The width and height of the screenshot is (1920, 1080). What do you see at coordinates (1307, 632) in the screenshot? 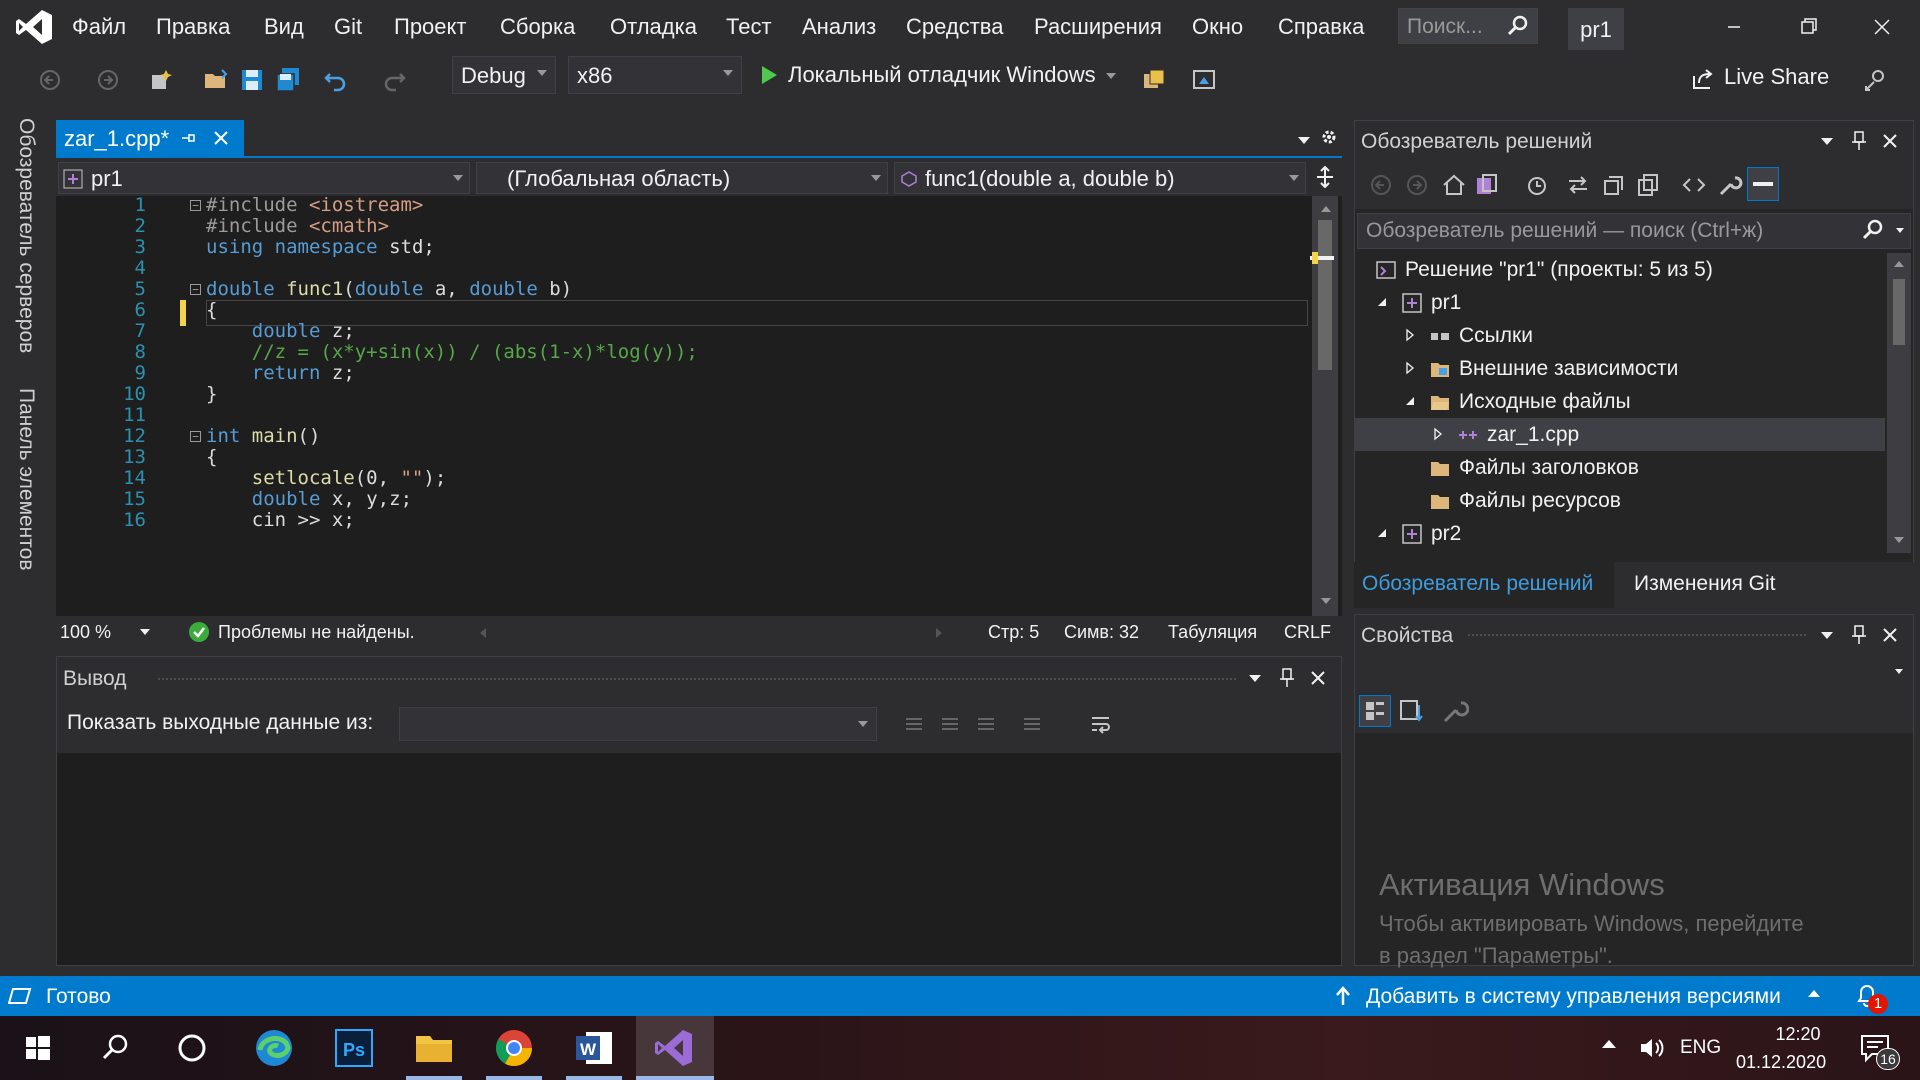
I see `line-ending: CRLF` at bounding box center [1307, 632].